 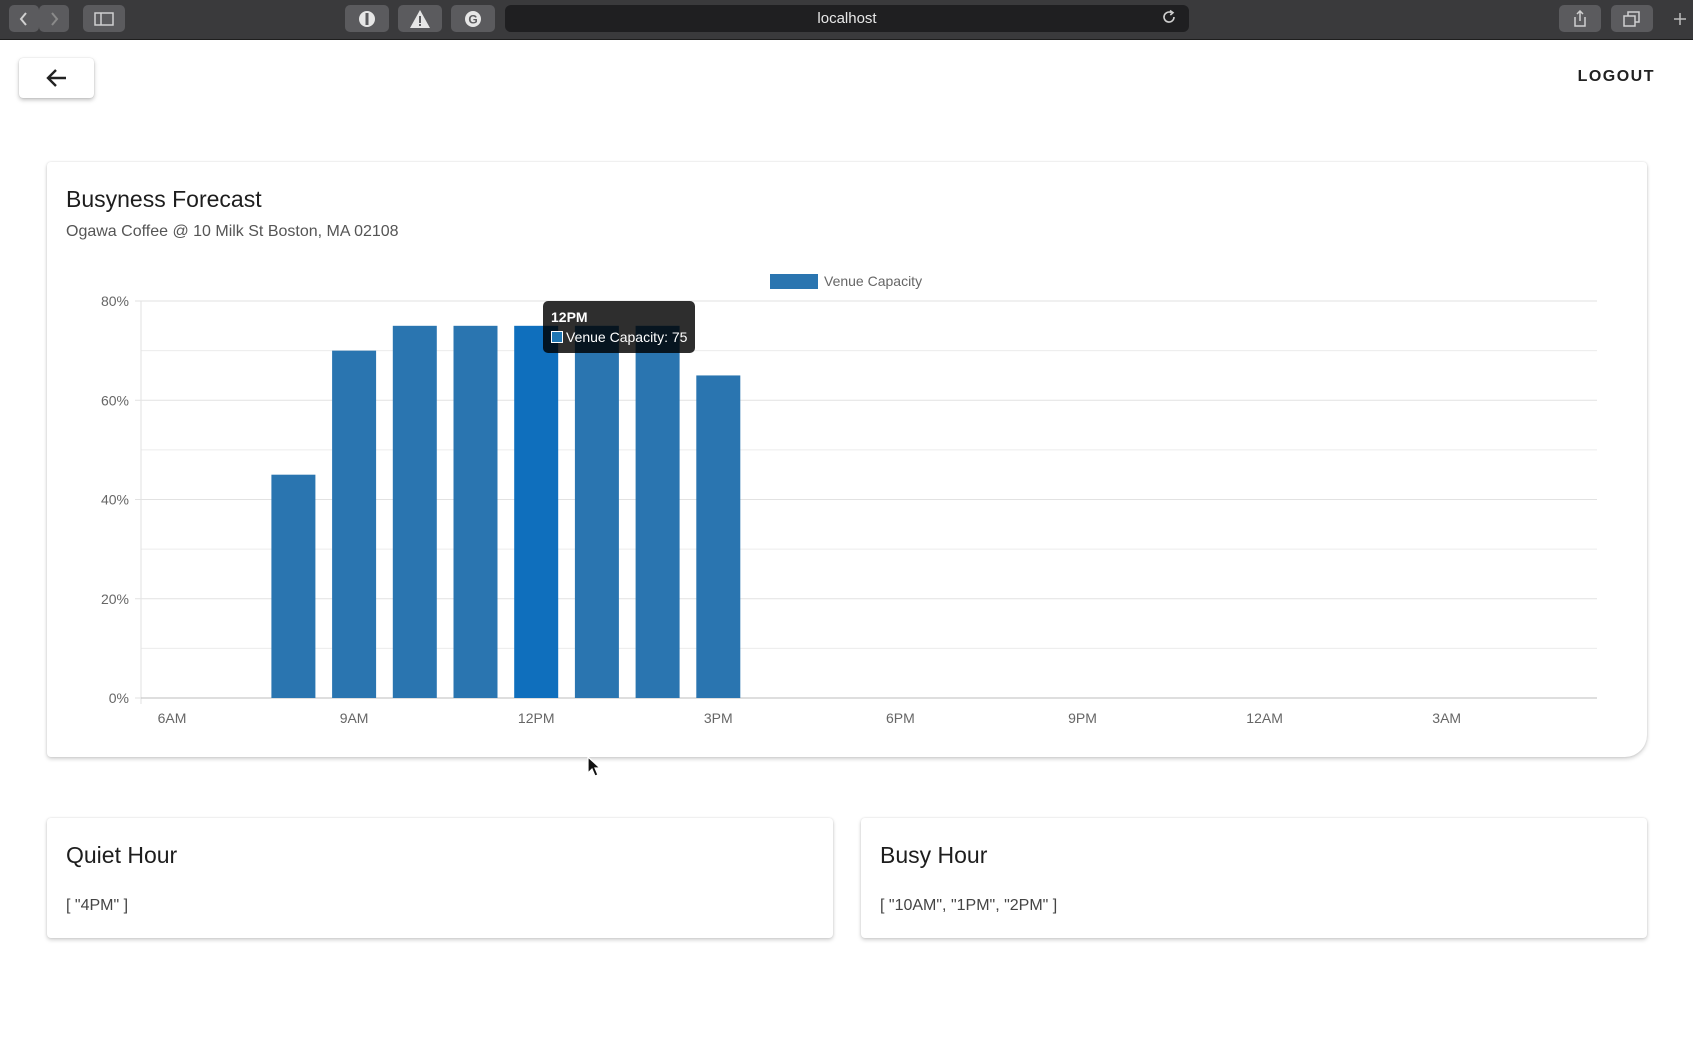 What do you see at coordinates (1082, 718) in the screenshot?
I see `x-tick-label: 9PM` at bounding box center [1082, 718].